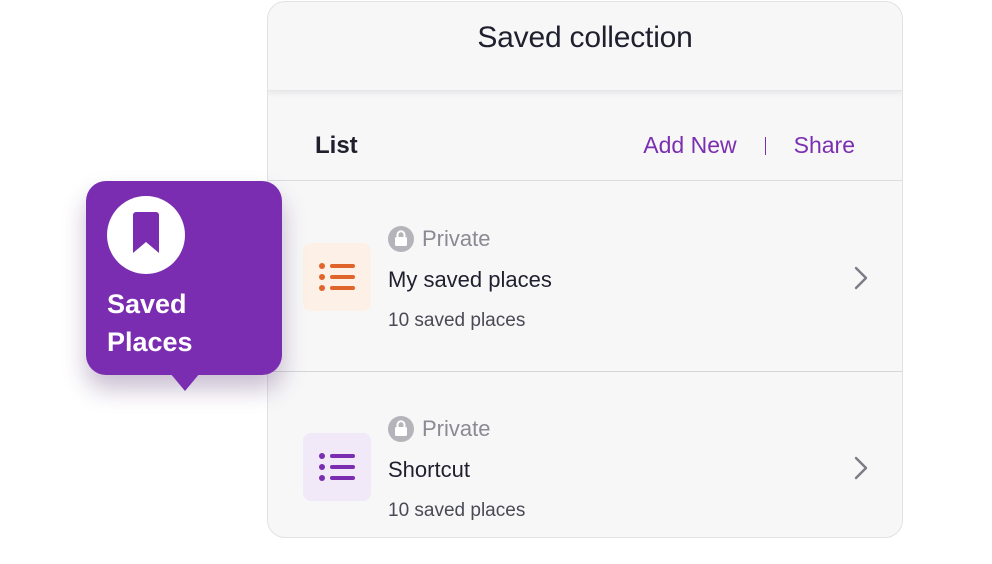  I want to click on bookmark-icon, so click(146, 235).